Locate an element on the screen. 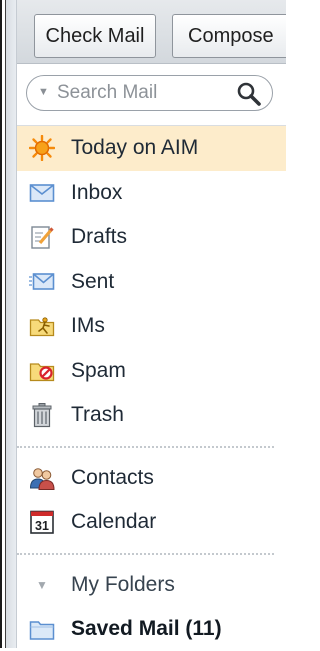 The height and width of the screenshot is (651, 320). nav-label-contacts: Contacts is located at coordinates (112, 477).